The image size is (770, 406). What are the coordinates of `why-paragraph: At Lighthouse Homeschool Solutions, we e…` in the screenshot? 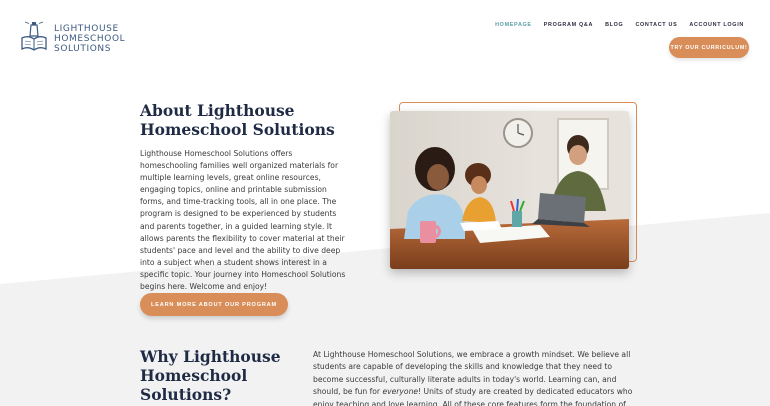 It's located at (474, 377).